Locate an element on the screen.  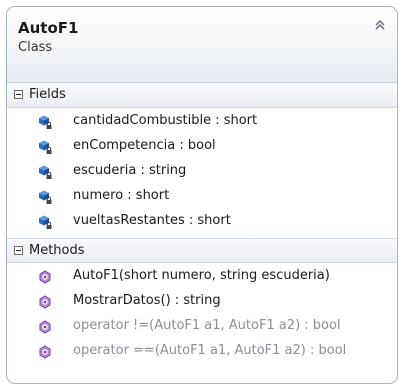
method-label: operator ==(AutoF1 a1, AutoF1 a2) : bool is located at coordinates (210, 350).